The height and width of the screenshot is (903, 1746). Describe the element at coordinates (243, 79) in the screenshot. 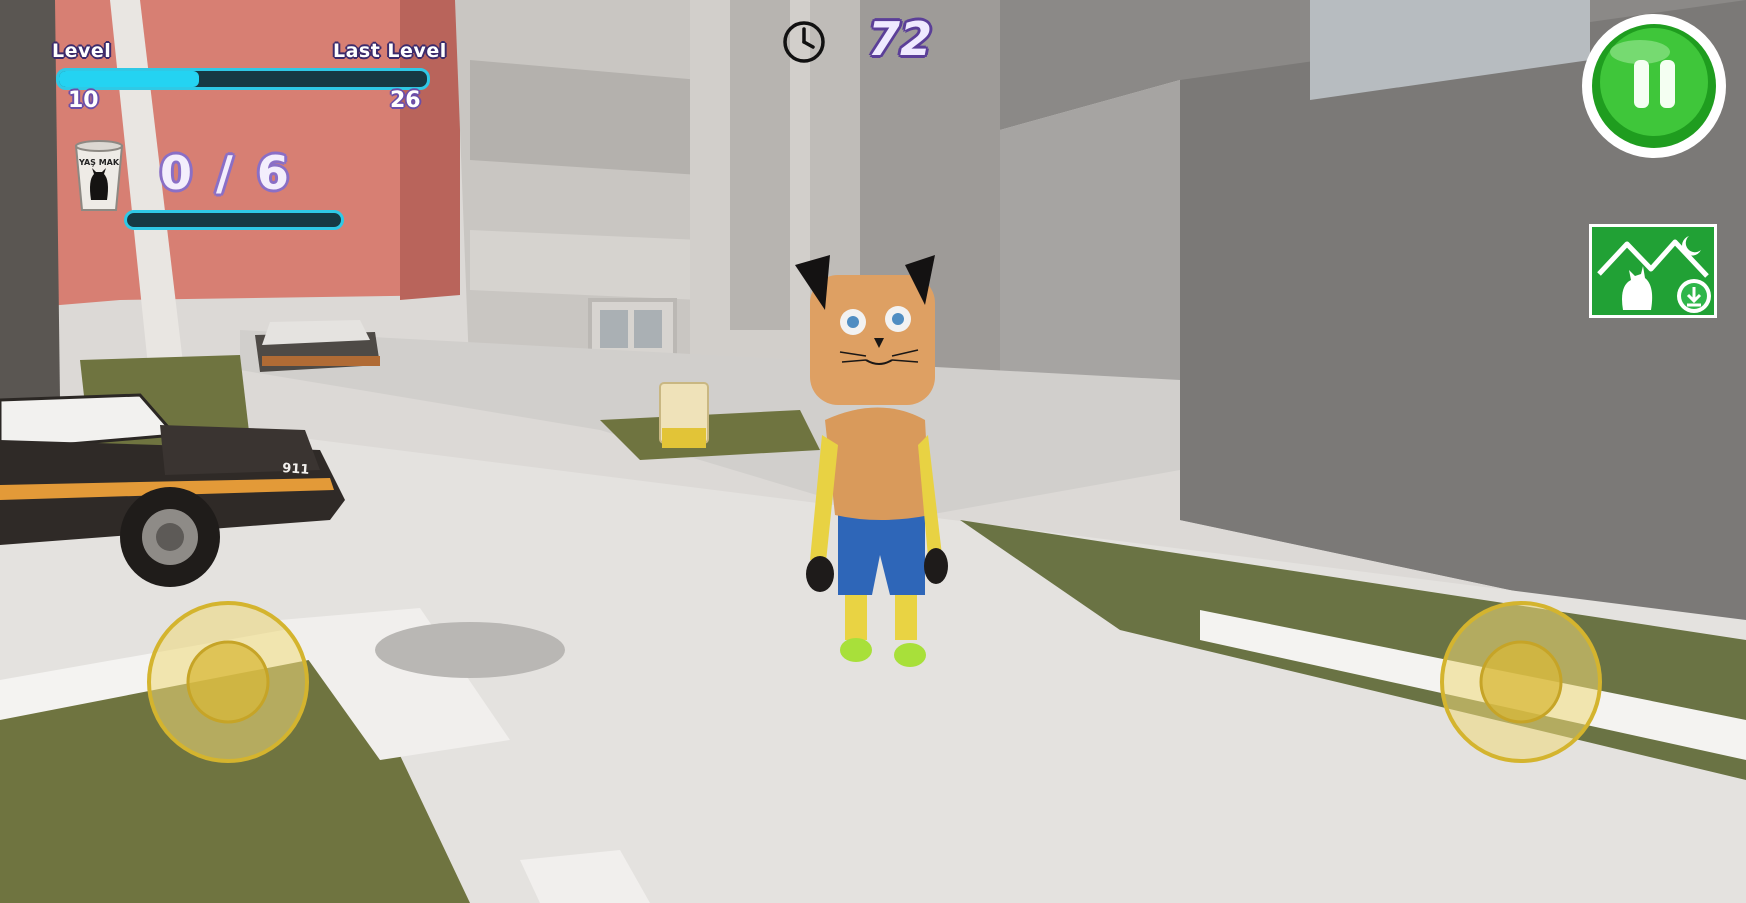

I see `level-progress-bar` at that location.